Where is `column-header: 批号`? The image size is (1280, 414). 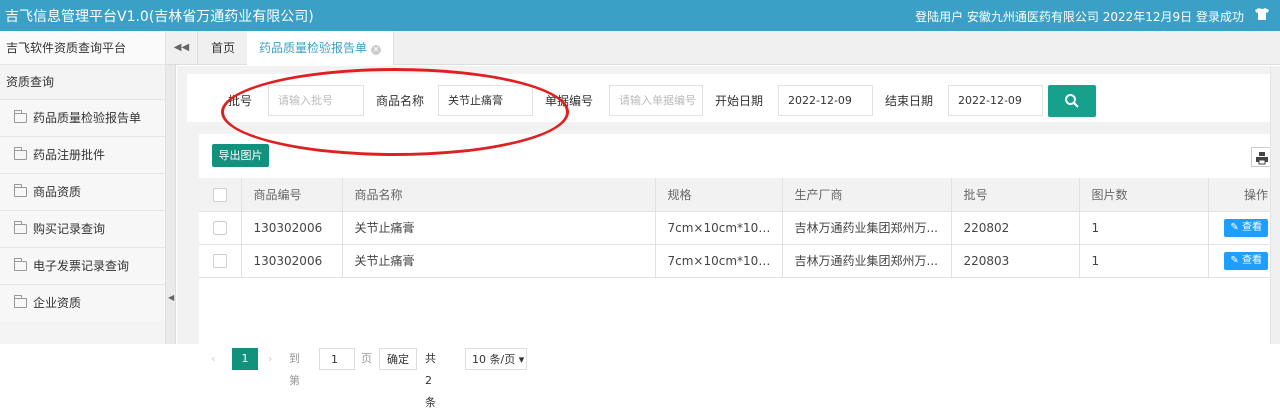 column-header: 批号 is located at coordinates (1015, 195).